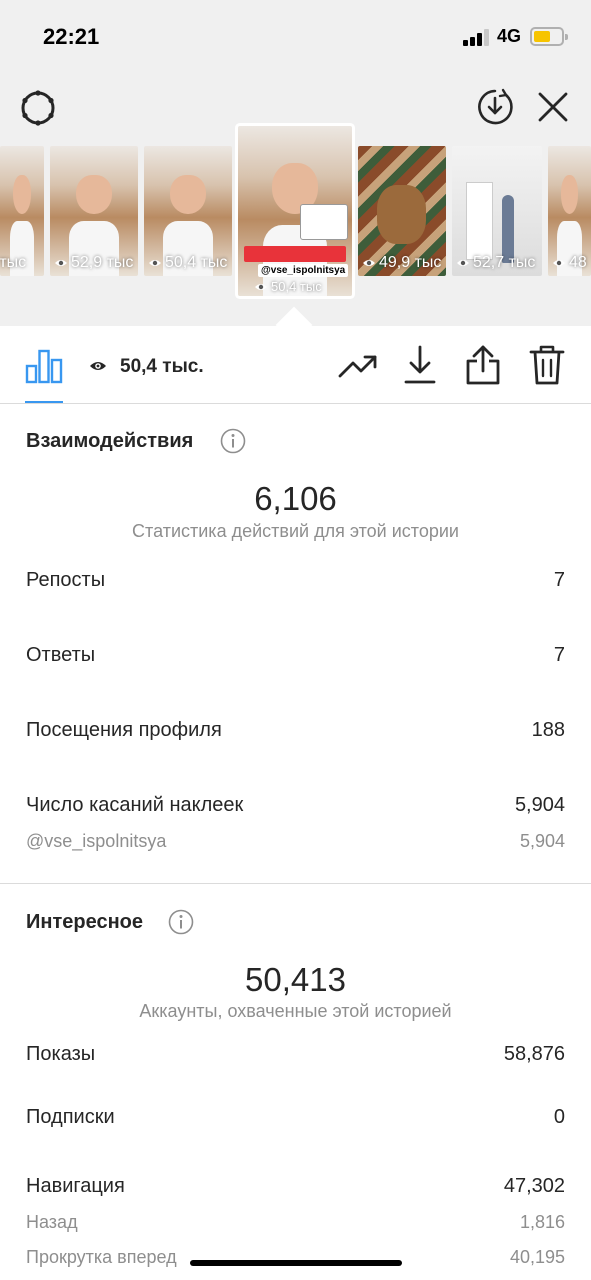 This screenshot has height=1280, width=591. Describe the element at coordinates (578, 262) in the screenshot. I see `views-count: 48` at that location.